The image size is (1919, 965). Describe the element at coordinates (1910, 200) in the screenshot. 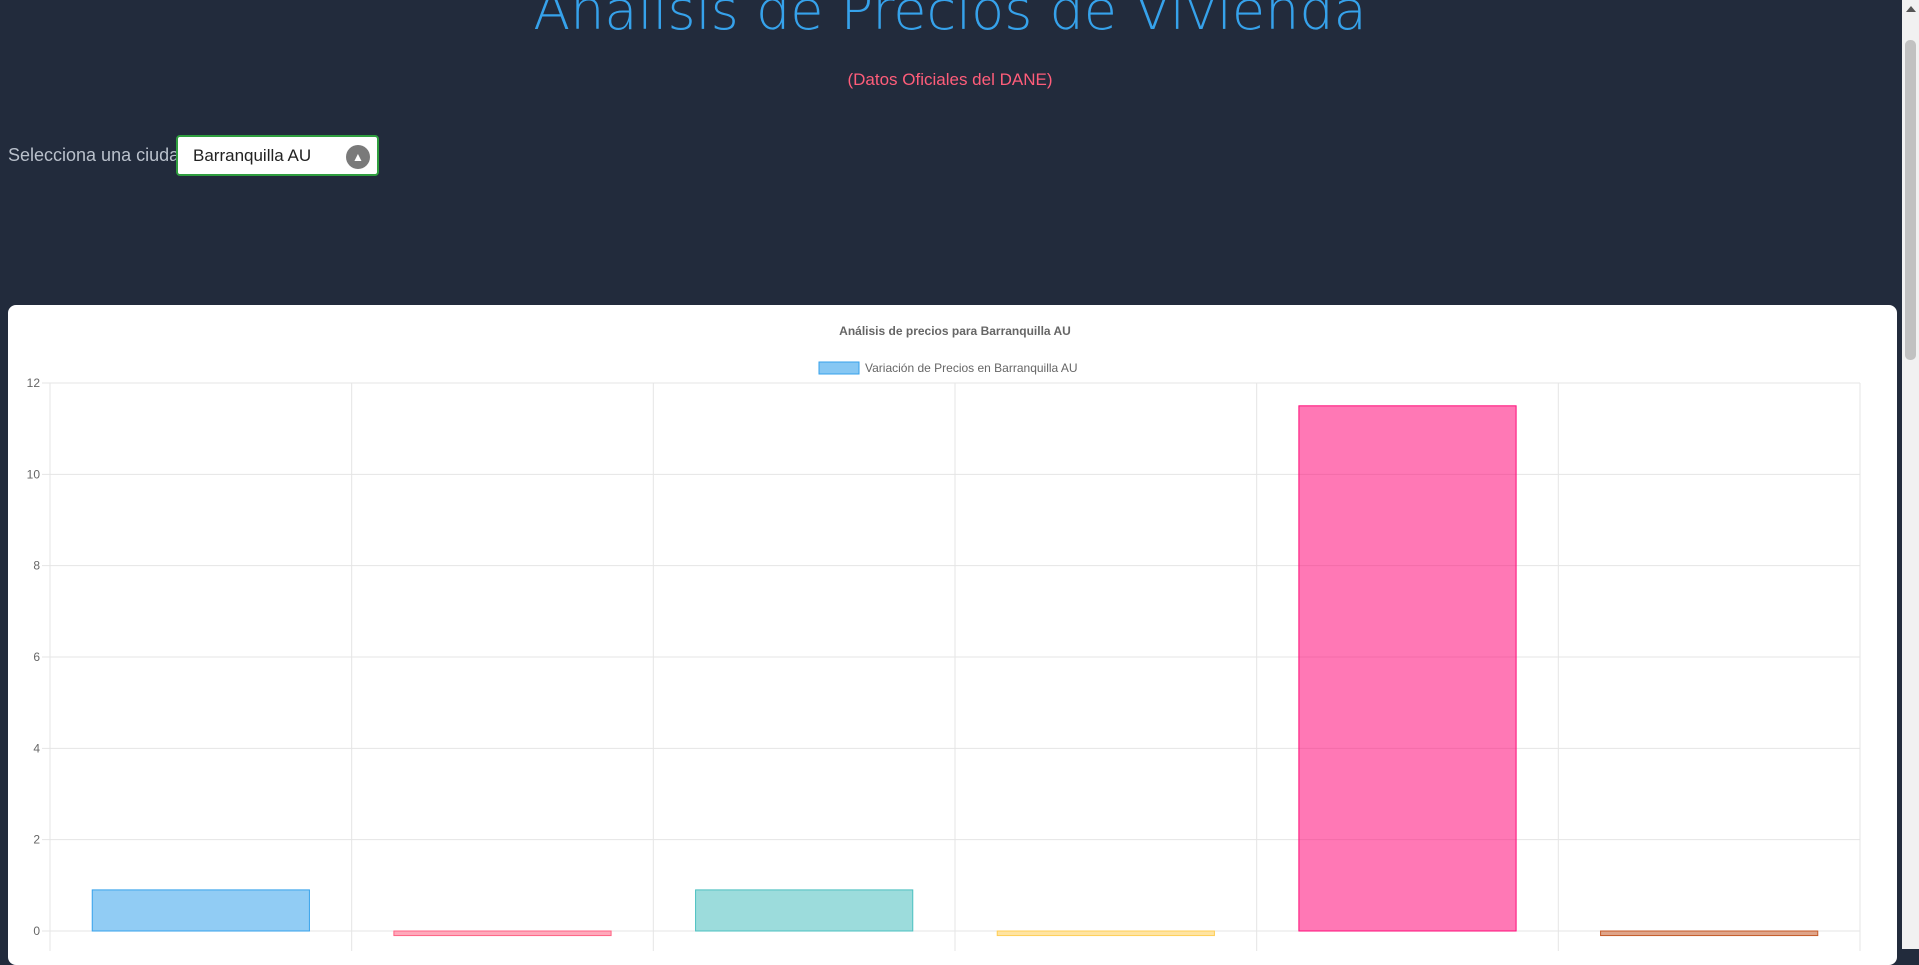

I see `scrollbar-thumb` at that location.